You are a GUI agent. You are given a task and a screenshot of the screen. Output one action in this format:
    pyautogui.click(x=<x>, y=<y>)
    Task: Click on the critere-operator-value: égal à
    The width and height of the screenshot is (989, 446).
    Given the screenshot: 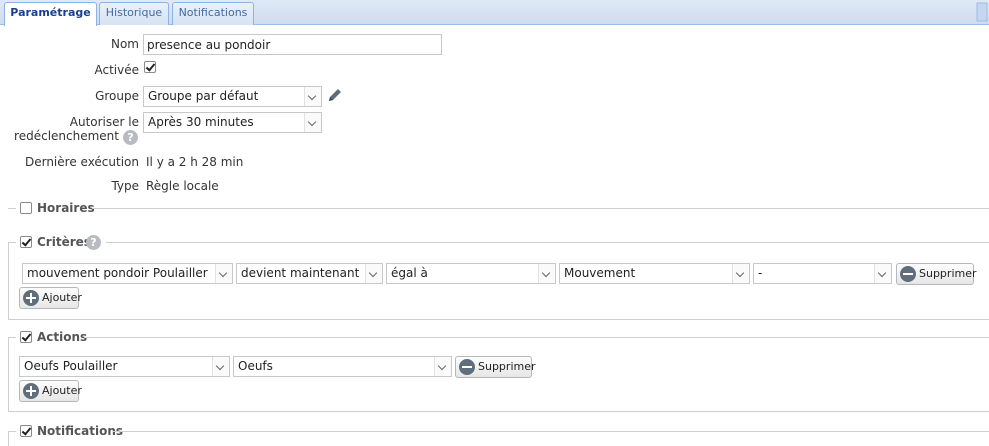 What is the action you would take?
    pyautogui.click(x=409, y=273)
    